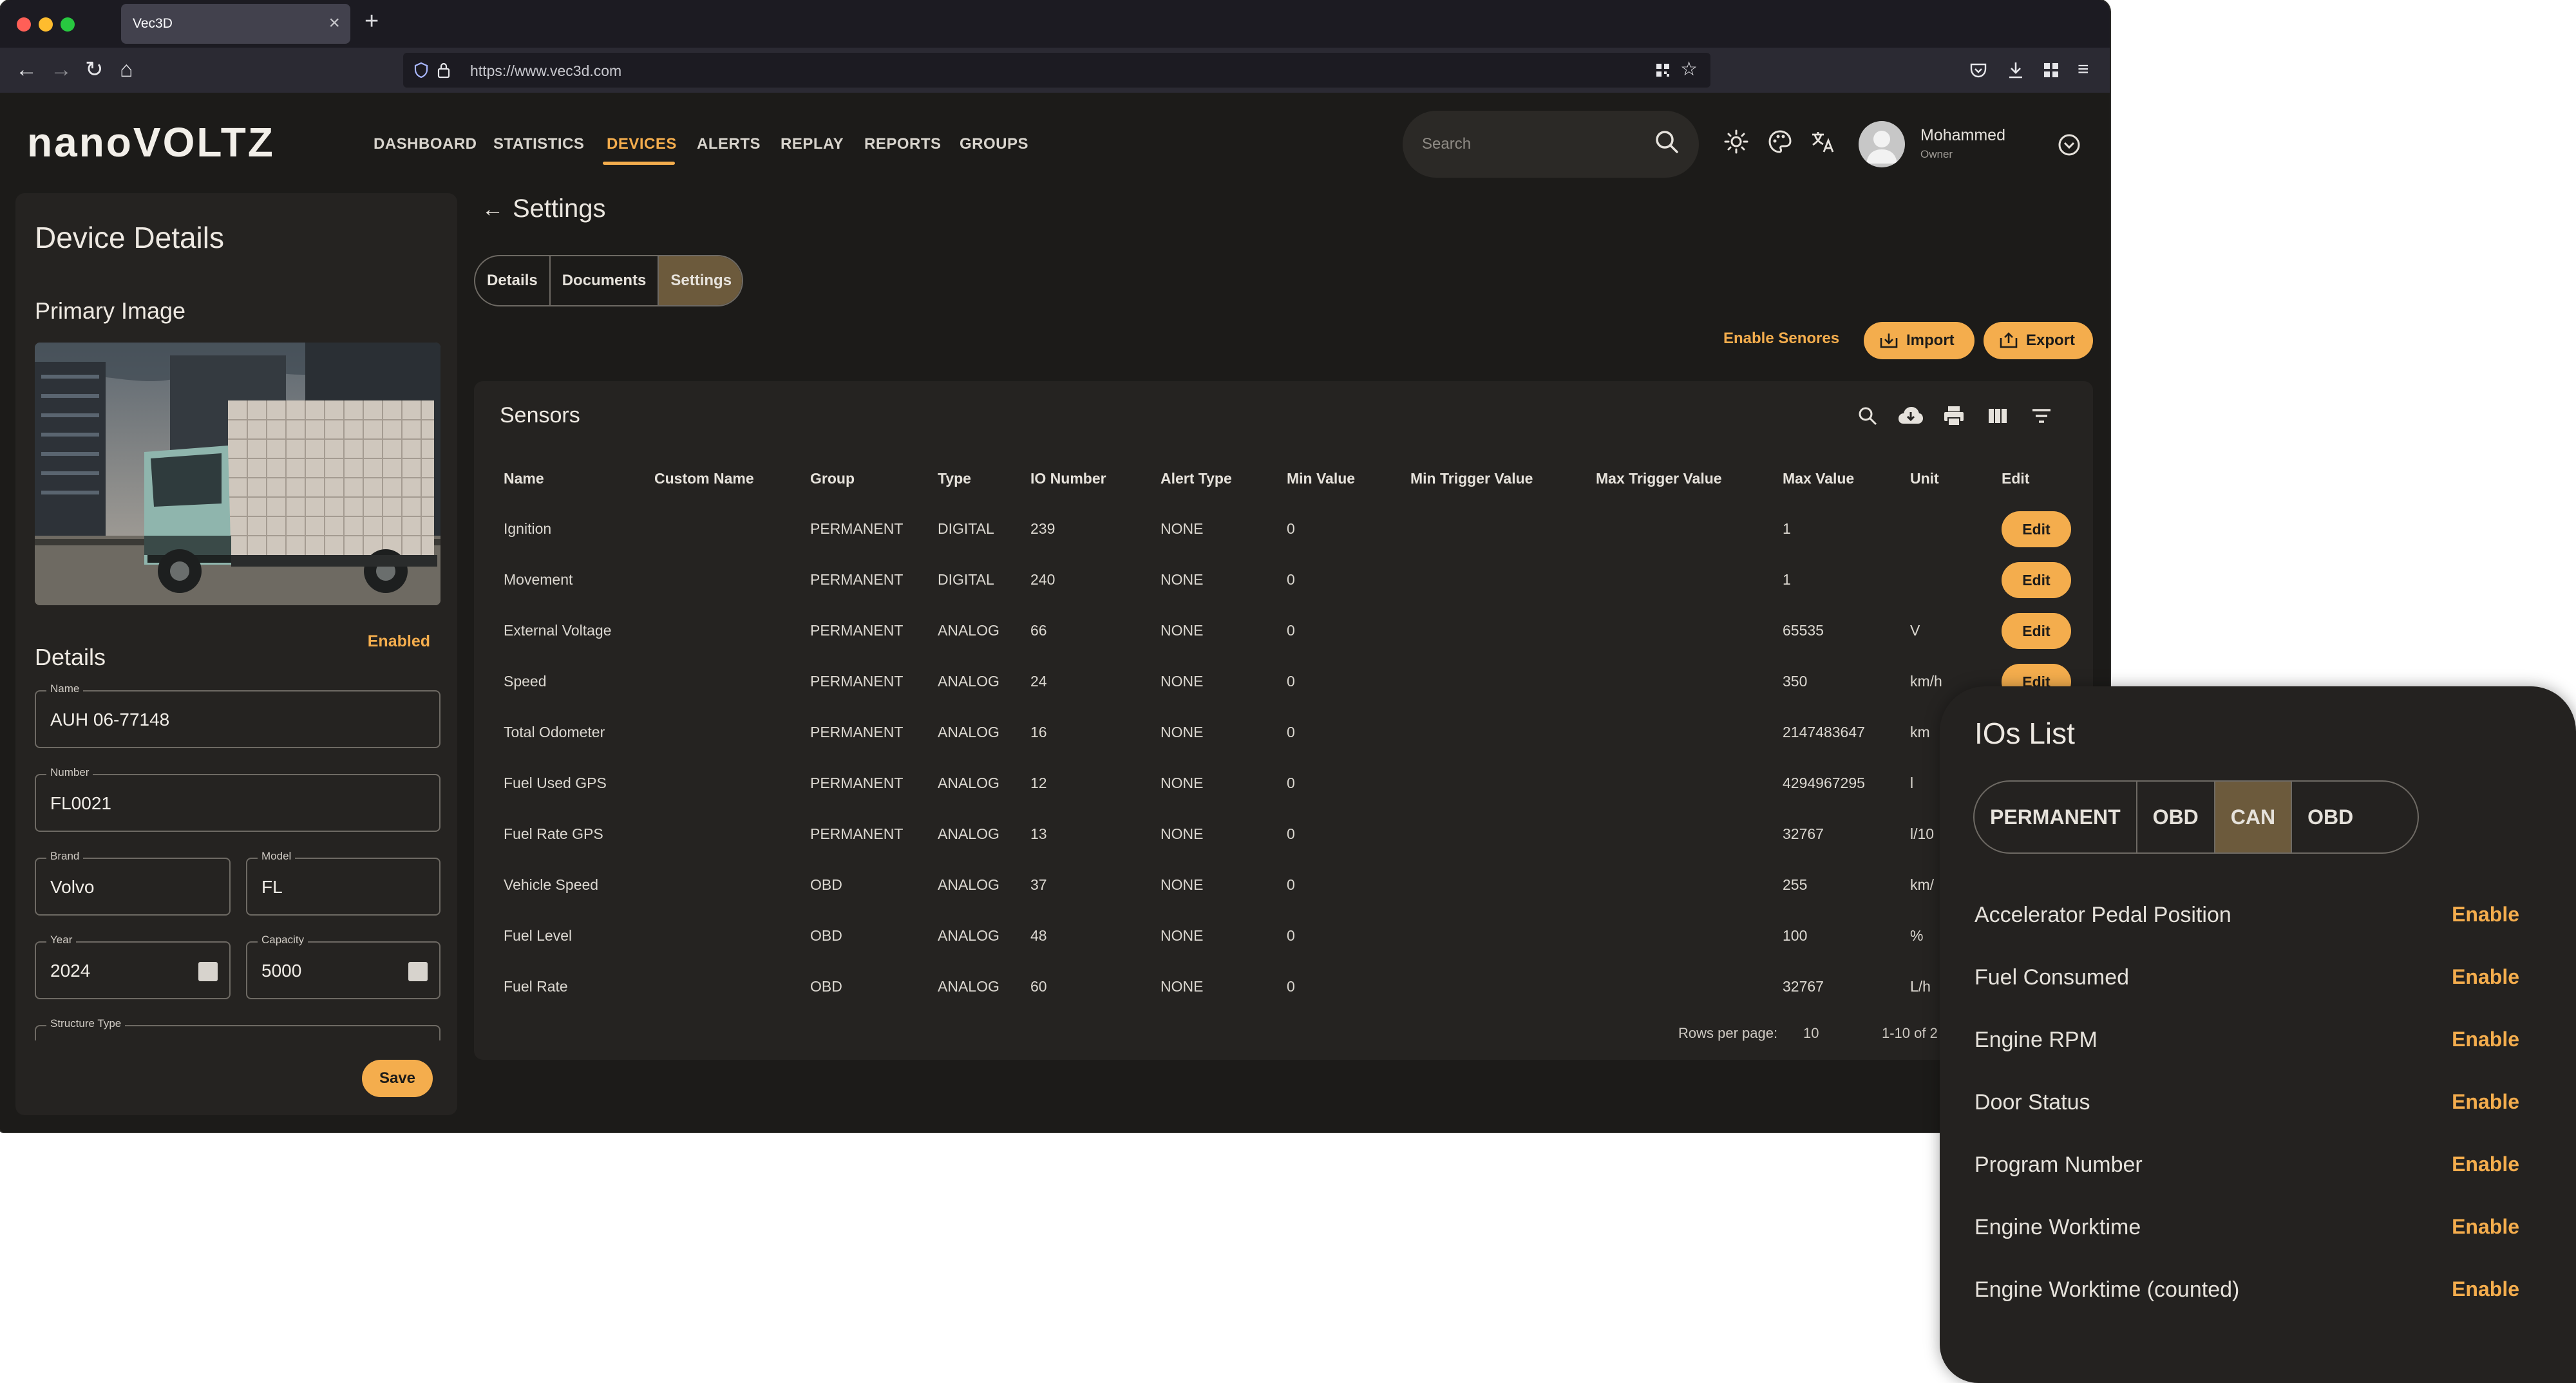 This screenshot has width=2576, height=1383. What do you see at coordinates (2051, 340) in the screenshot?
I see `export-label: Export` at bounding box center [2051, 340].